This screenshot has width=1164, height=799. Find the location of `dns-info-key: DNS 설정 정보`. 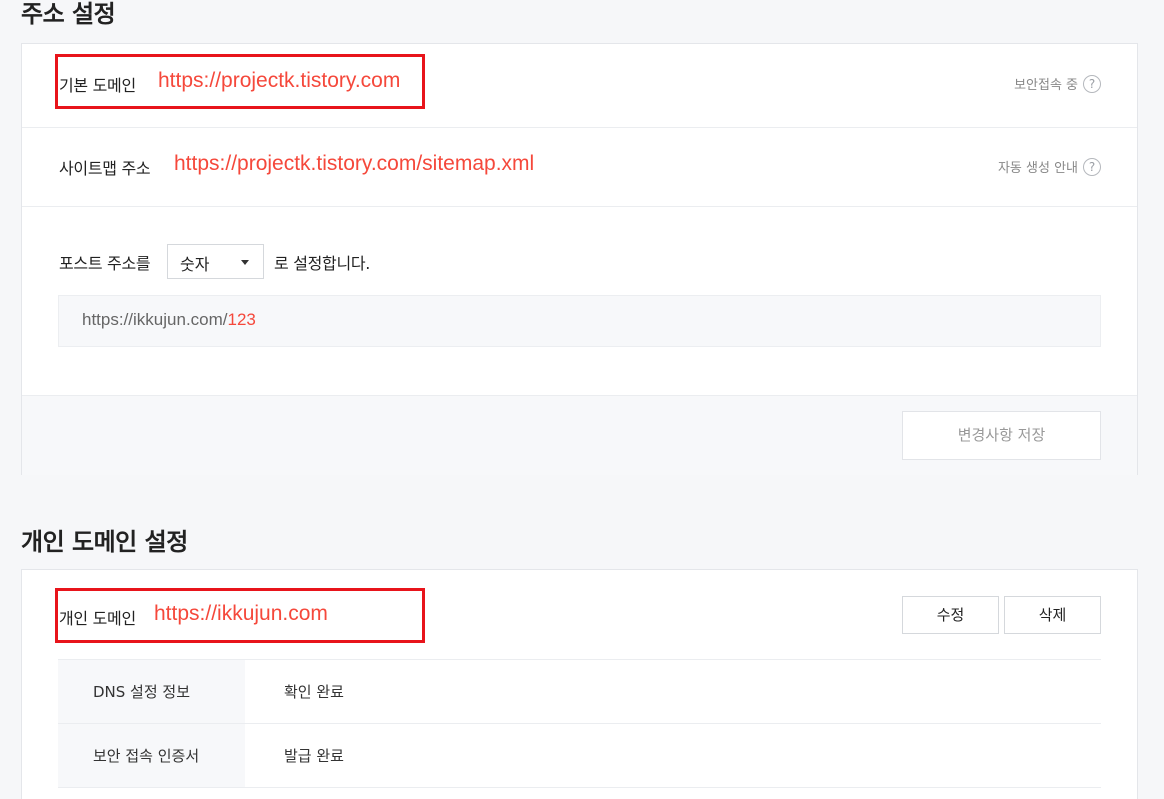

dns-info-key: DNS 설정 정보 is located at coordinates (151, 691).